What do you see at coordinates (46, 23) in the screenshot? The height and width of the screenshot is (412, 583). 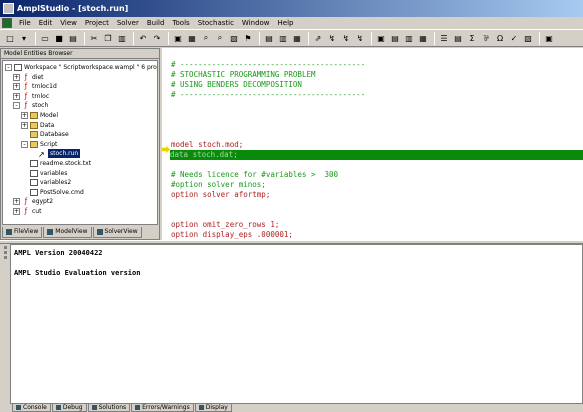 I see `menu-edit: Edit` at bounding box center [46, 23].